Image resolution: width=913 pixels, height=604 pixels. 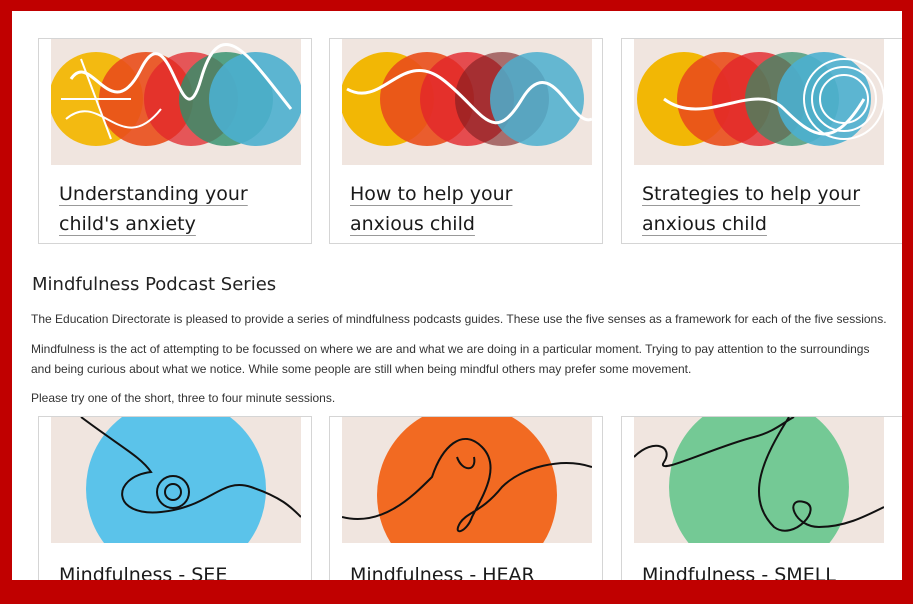 I want to click on podcast-card-see: Mindfulness - SEE, so click(x=175, y=498).